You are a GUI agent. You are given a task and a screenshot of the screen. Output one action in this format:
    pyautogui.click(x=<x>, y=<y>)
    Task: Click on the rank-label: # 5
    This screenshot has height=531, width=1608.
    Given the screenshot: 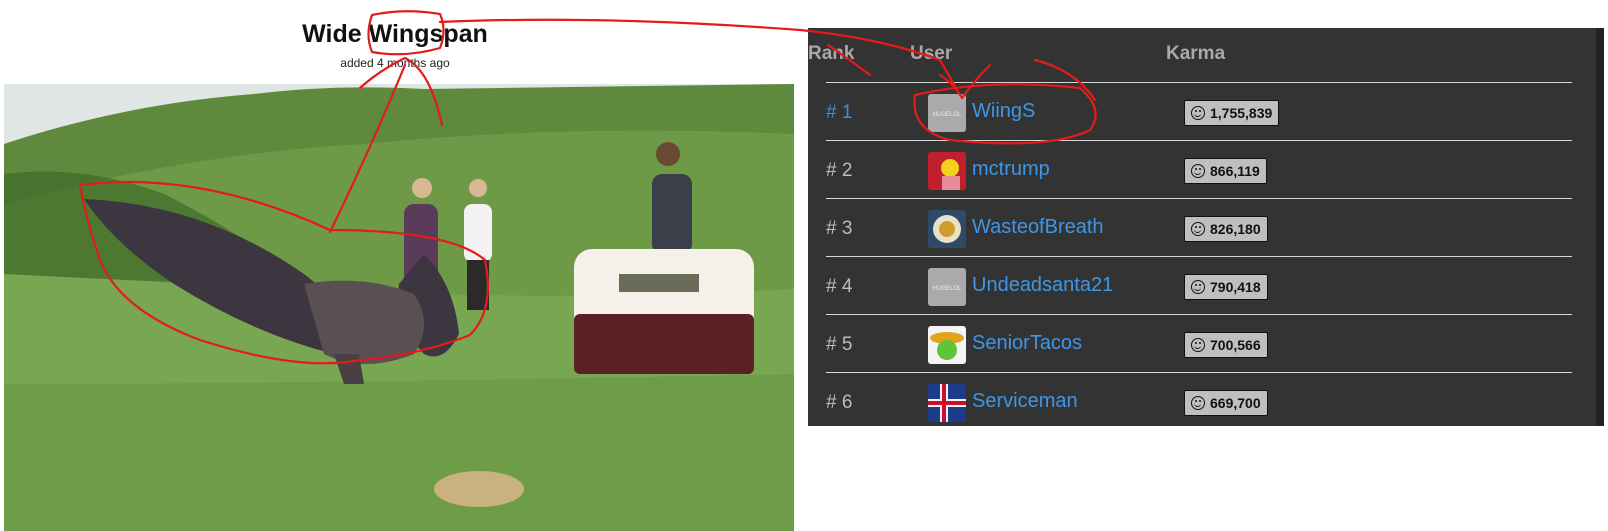 What is the action you would take?
    pyautogui.click(x=839, y=344)
    